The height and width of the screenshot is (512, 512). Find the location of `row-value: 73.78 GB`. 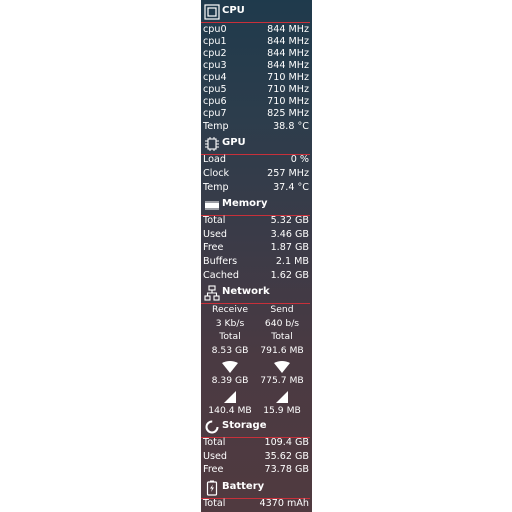

row-value: 73.78 GB is located at coordinates (286, 469).